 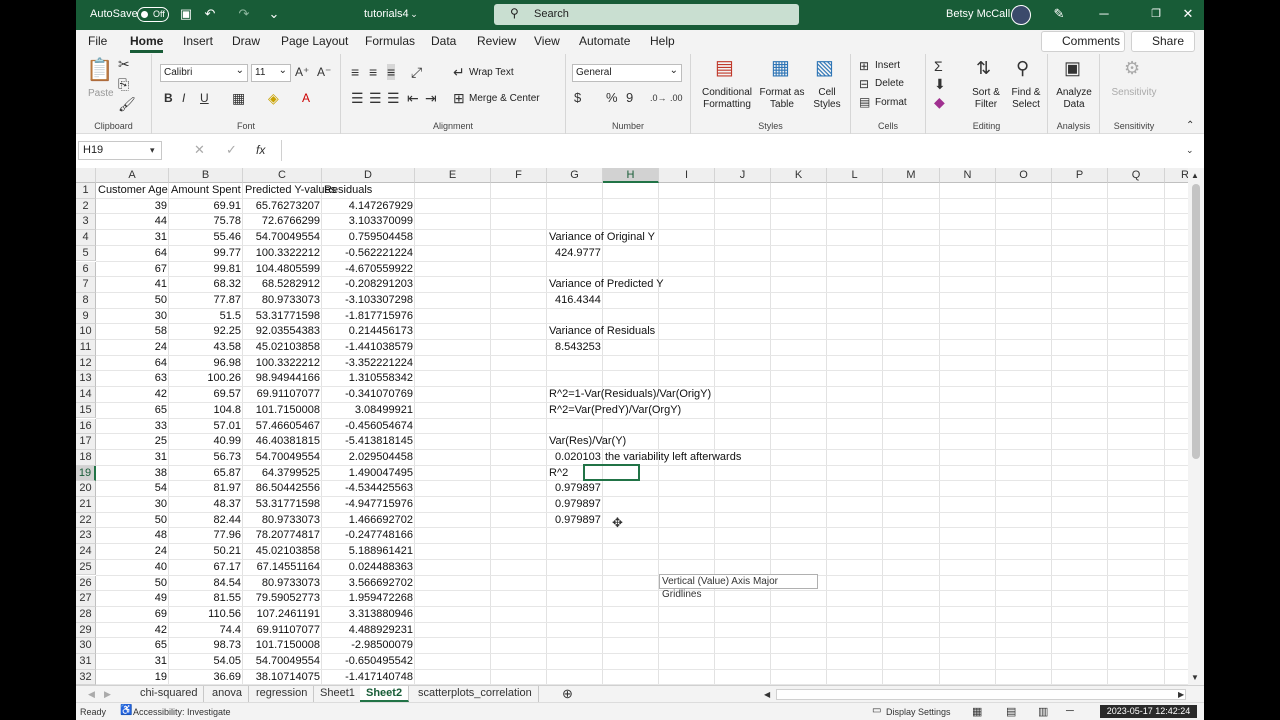 What do you see at coordinates (602, 331) in the screenshot?
I see `variance-residuals-label: Variance of Residuals` at bounding box center [602, 331].